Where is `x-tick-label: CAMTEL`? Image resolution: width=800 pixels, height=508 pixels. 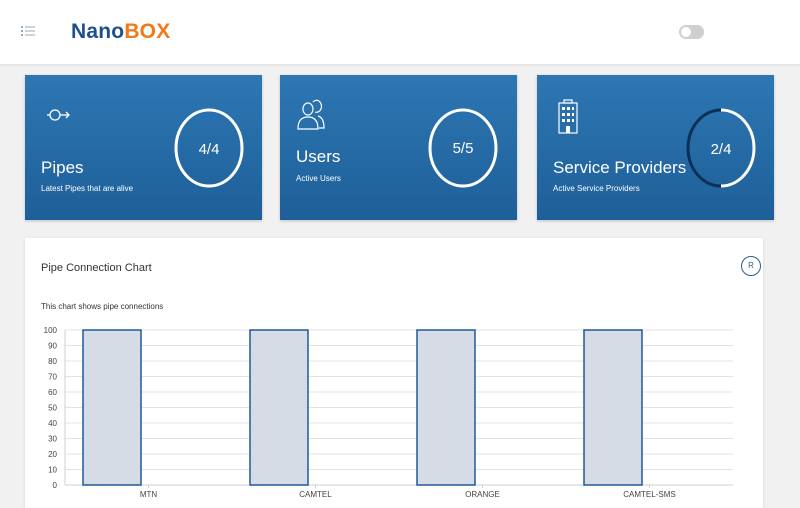 x-tick-label: CAMTEL is located at coordinates (315, 494).